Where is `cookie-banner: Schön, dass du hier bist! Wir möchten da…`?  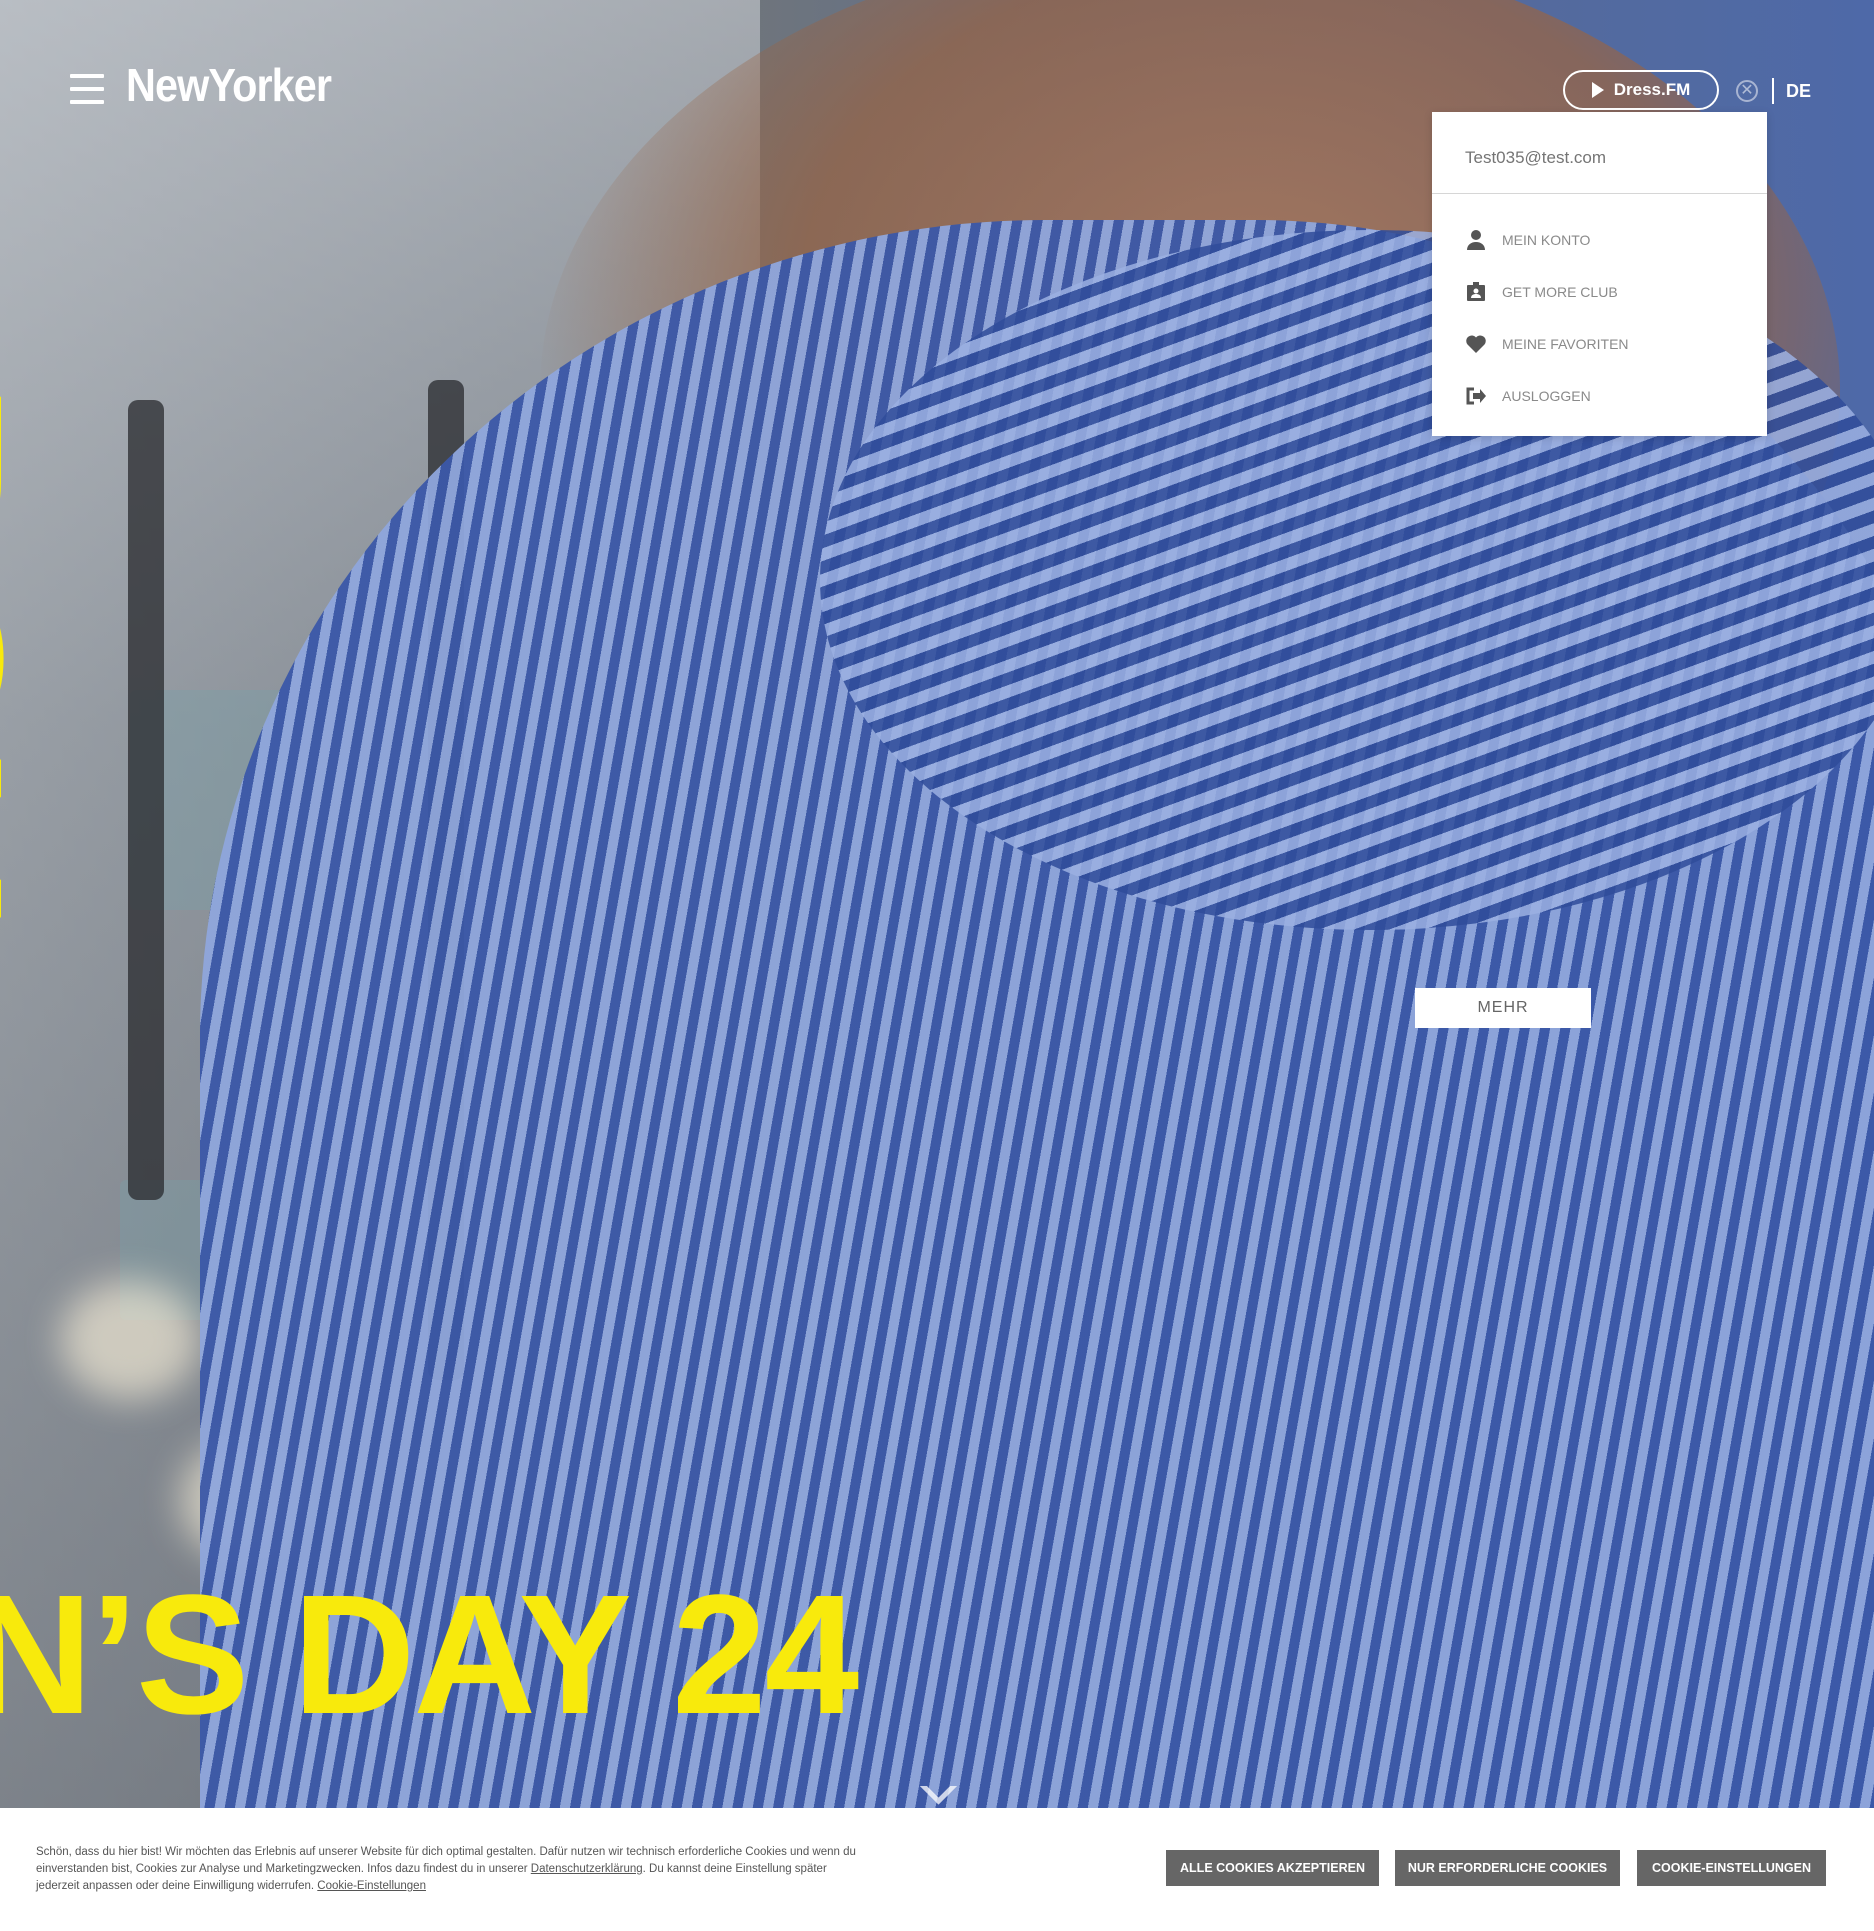
cookie-banner: Schön, dass du hier bist! Wir möchten da… is located at coordinates (937, 1869).